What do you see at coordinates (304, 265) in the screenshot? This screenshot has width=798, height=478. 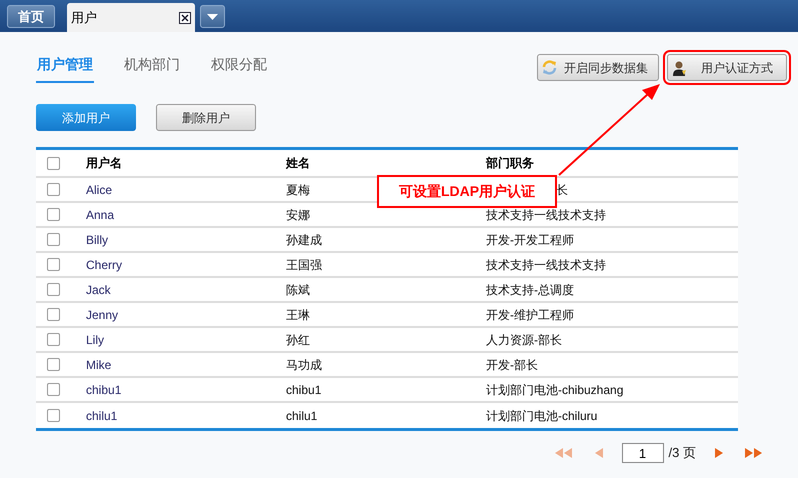 I see `table-cell: 王国强` at bounding box center [304, 265].